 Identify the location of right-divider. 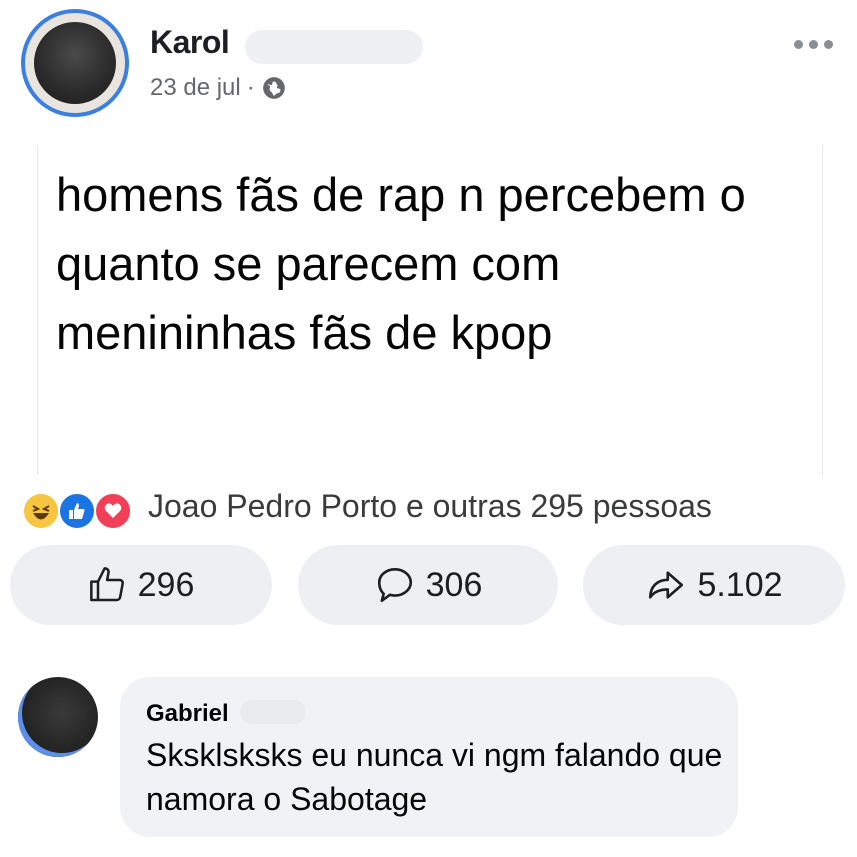
(822, 310).